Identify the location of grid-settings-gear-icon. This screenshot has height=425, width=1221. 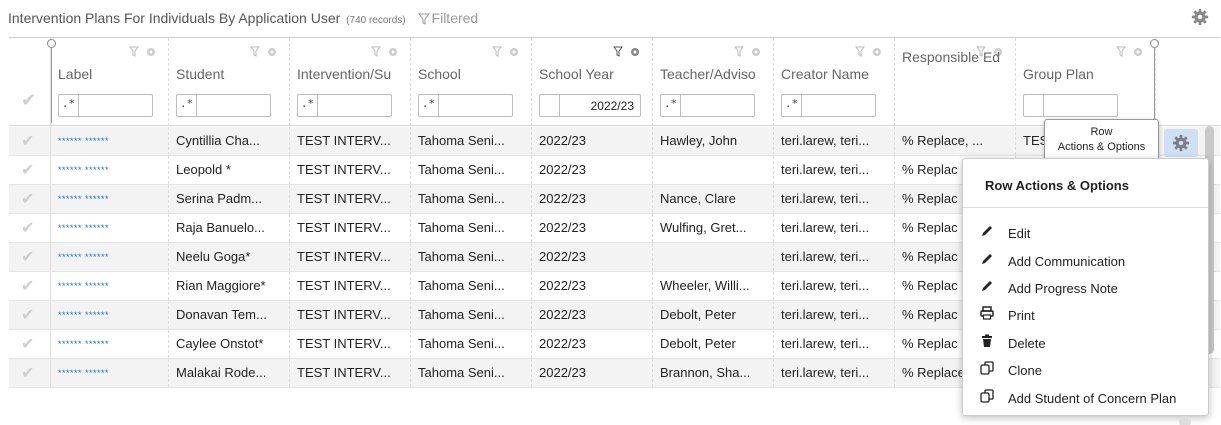
(1200, 17).